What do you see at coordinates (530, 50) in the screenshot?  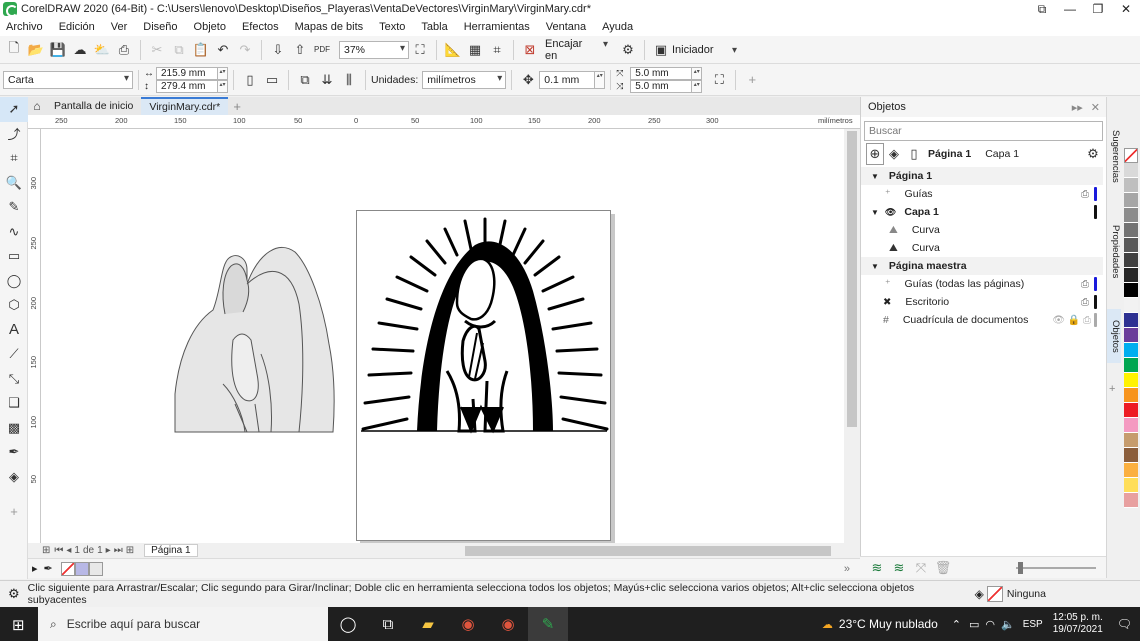 I see `snap-off-icon: ⊠` at bounding box center [530, 50].